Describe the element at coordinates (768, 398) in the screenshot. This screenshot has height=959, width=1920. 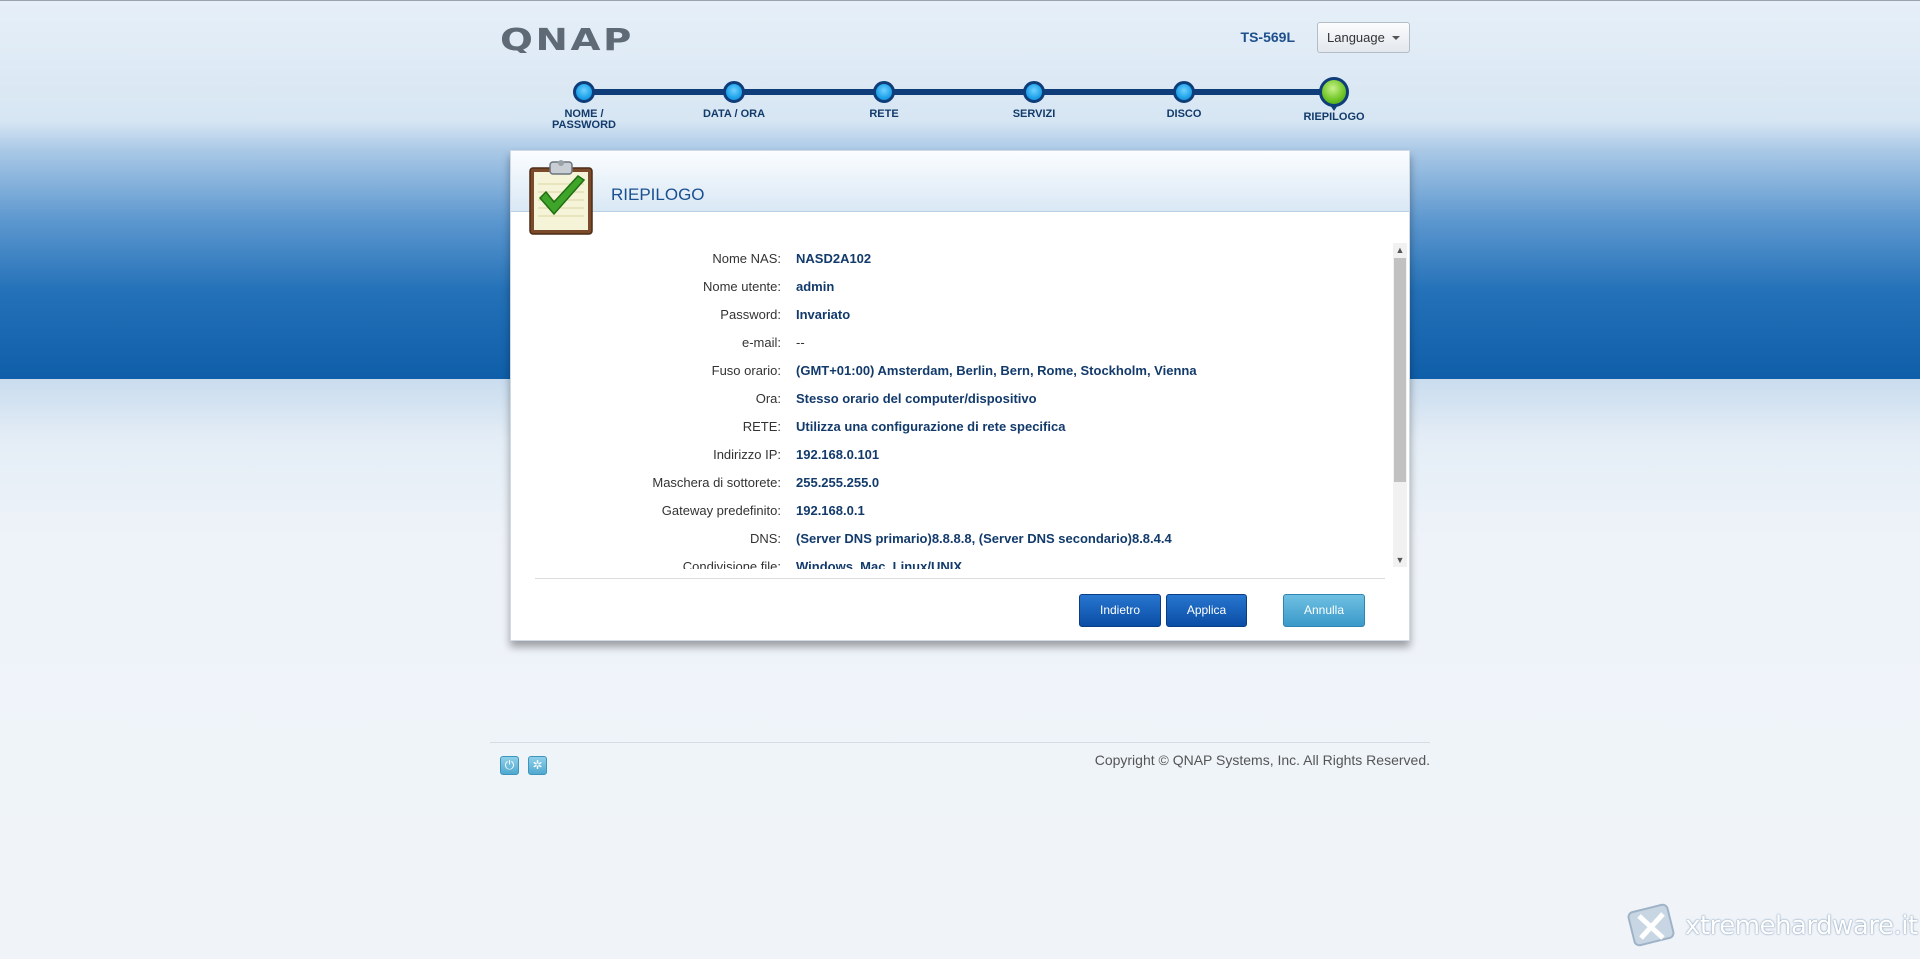
I see `row-key: Ora:` at that location.